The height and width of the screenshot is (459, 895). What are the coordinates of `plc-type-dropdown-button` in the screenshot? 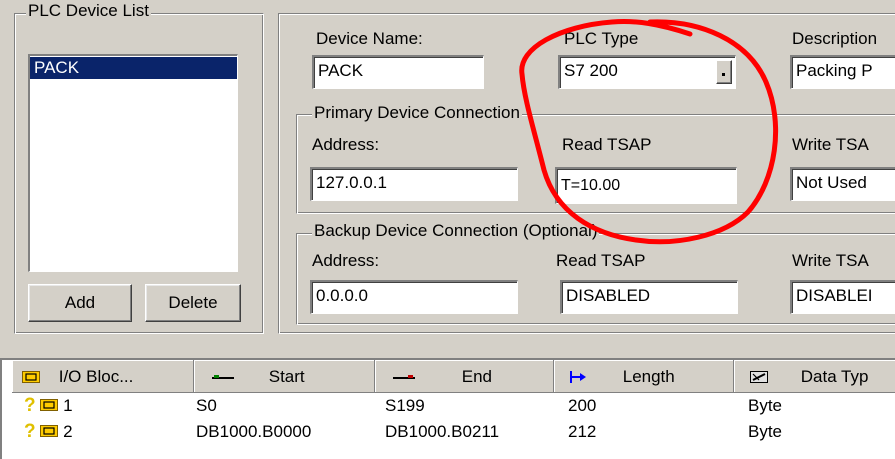 It's located at (724, 72).